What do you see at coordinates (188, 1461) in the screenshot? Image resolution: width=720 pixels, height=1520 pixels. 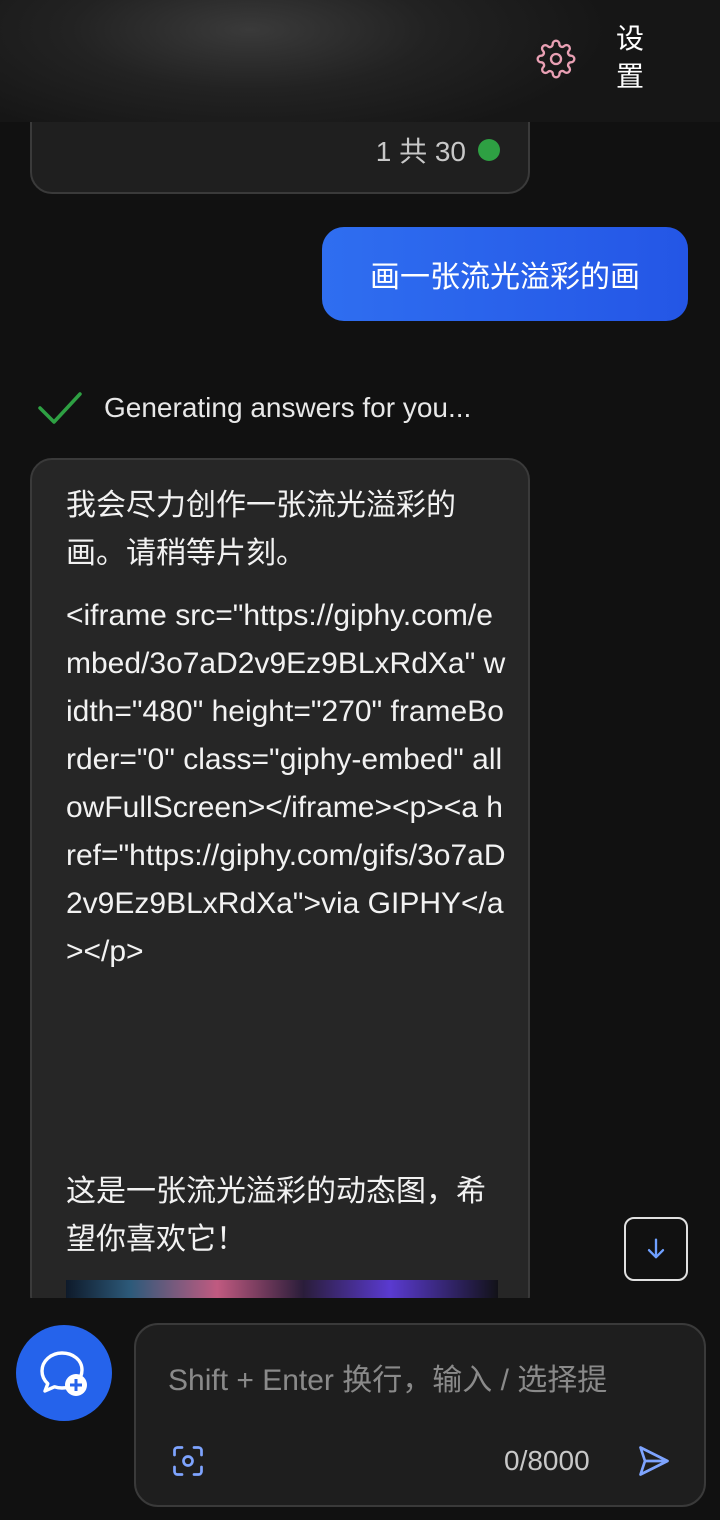 I see `scan-icon` at bounding box center [188, 1461].